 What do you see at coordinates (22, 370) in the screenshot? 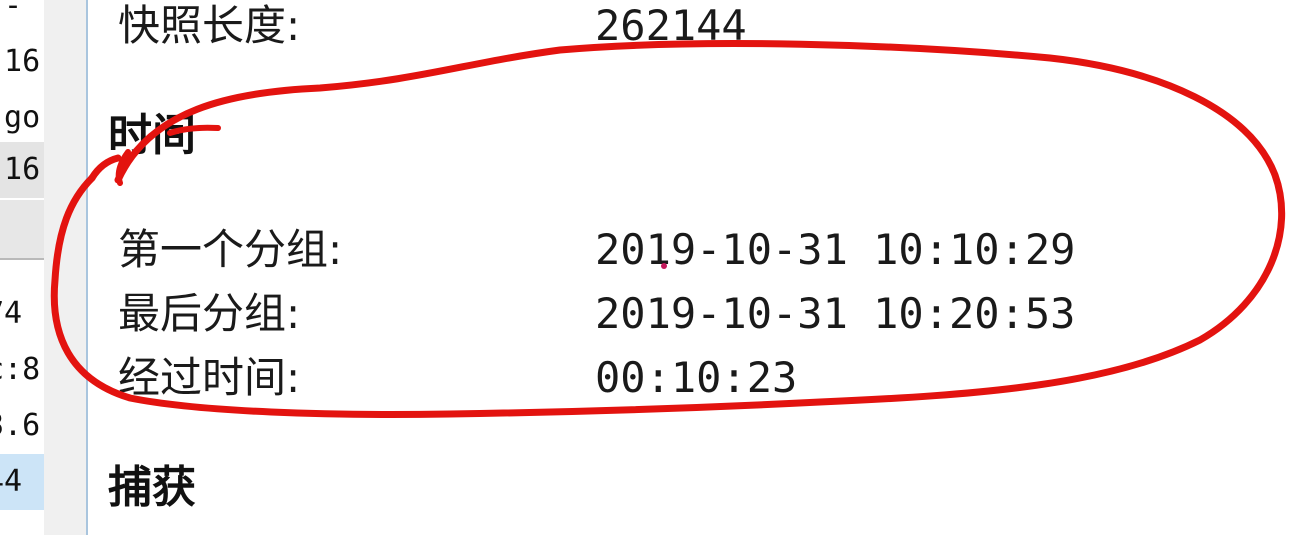
I see `list-item: c:8` at bounding box center [22, 370].